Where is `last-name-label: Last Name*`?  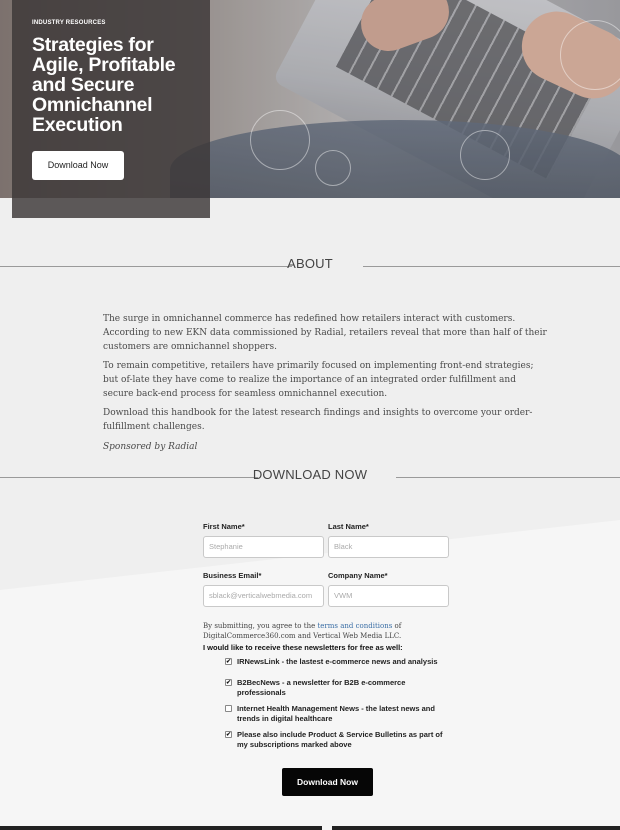 last-name-label: Last Name* is located at coordinates (348, 526).